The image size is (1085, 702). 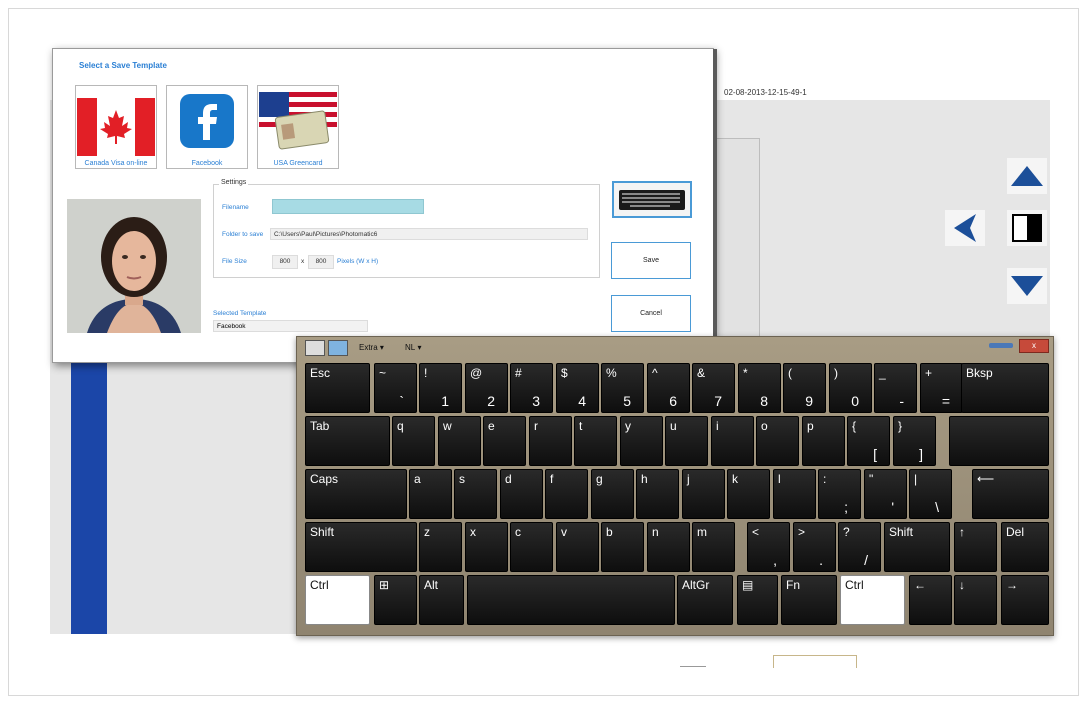 What do you see at coordinates (338, 348) in the screenshot?
I see `keyboard-mode-icon` at bounding box center [338, 348].